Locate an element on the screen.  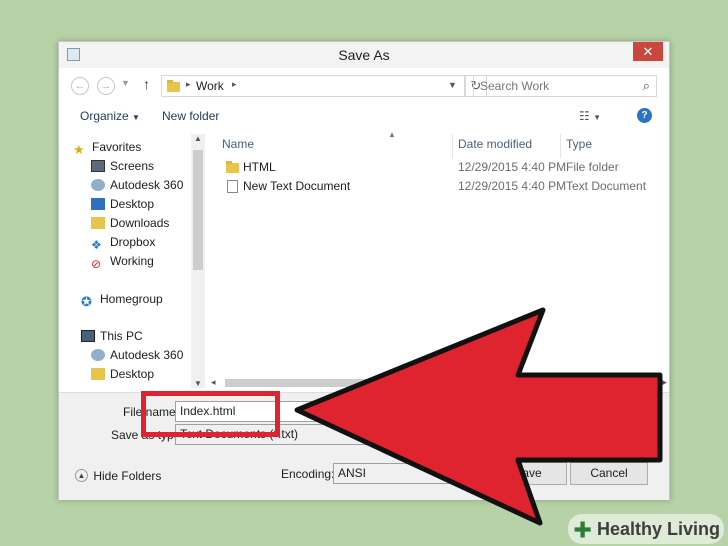
forward-button: → is located at coordinates (106, 86).